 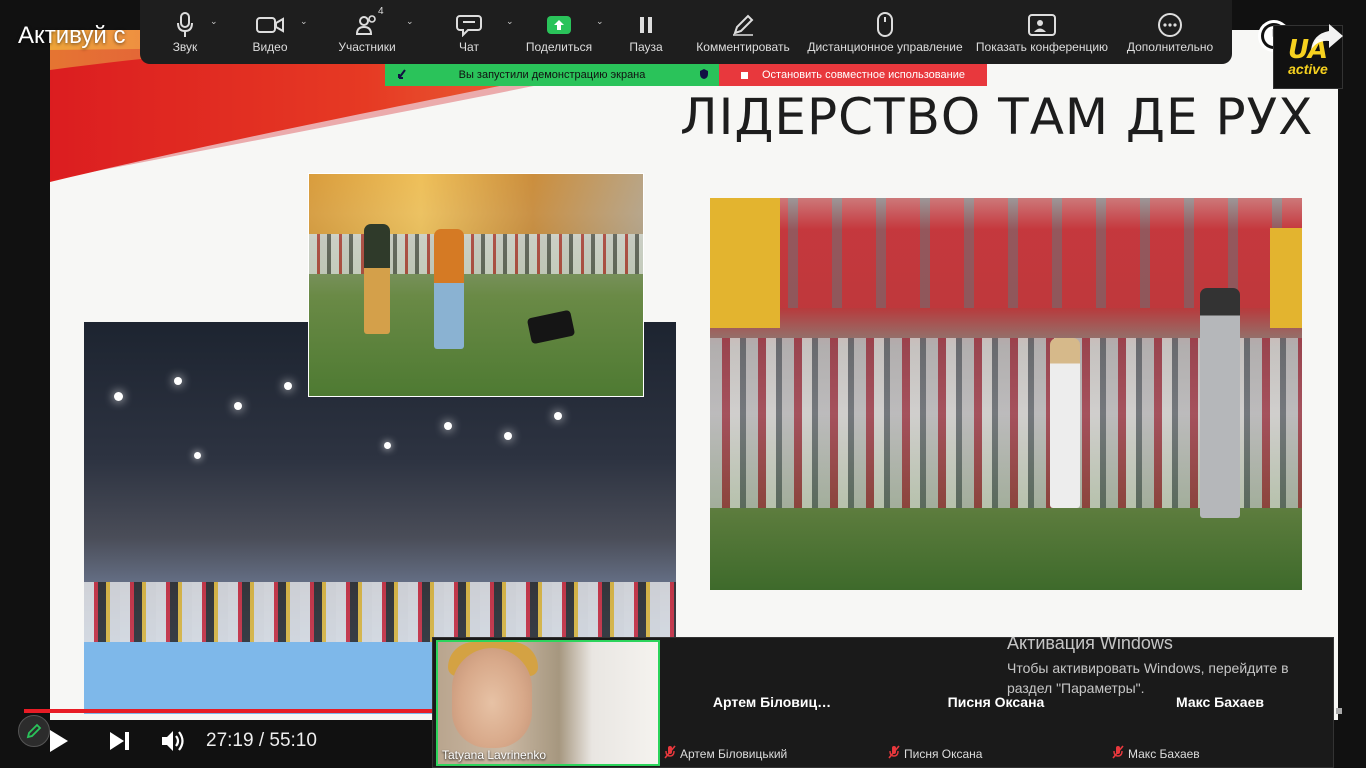 What do you see at coordinates (885, 25) in the screenshot?
I see `mouse-icon` at bounding box center [885, 25].